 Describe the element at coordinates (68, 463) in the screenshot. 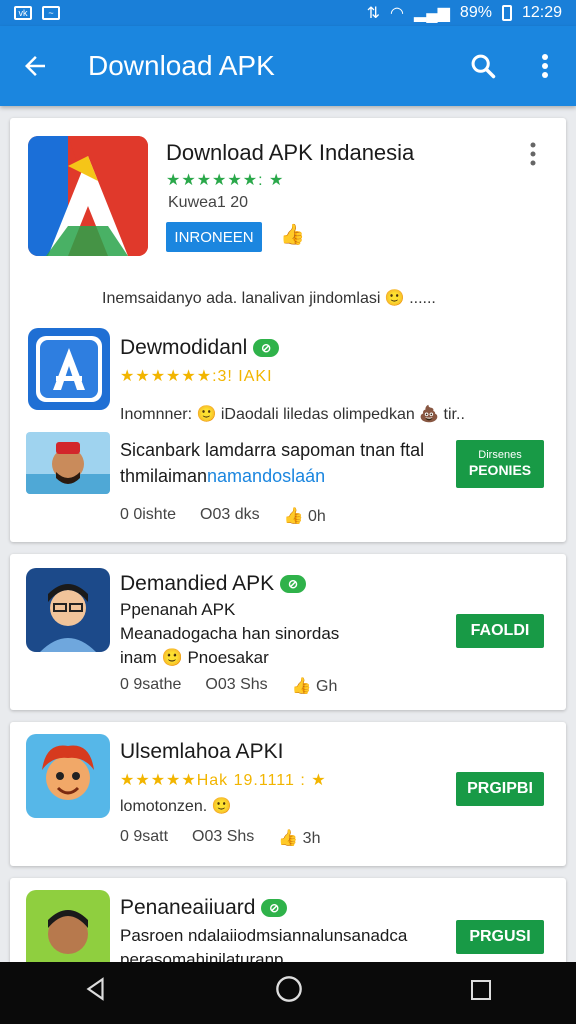

I see `sailor-avatar-image` at that location.